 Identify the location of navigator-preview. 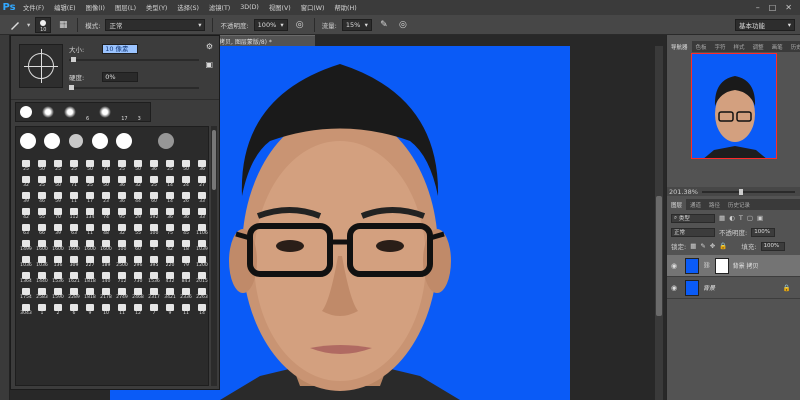
(734, 106).